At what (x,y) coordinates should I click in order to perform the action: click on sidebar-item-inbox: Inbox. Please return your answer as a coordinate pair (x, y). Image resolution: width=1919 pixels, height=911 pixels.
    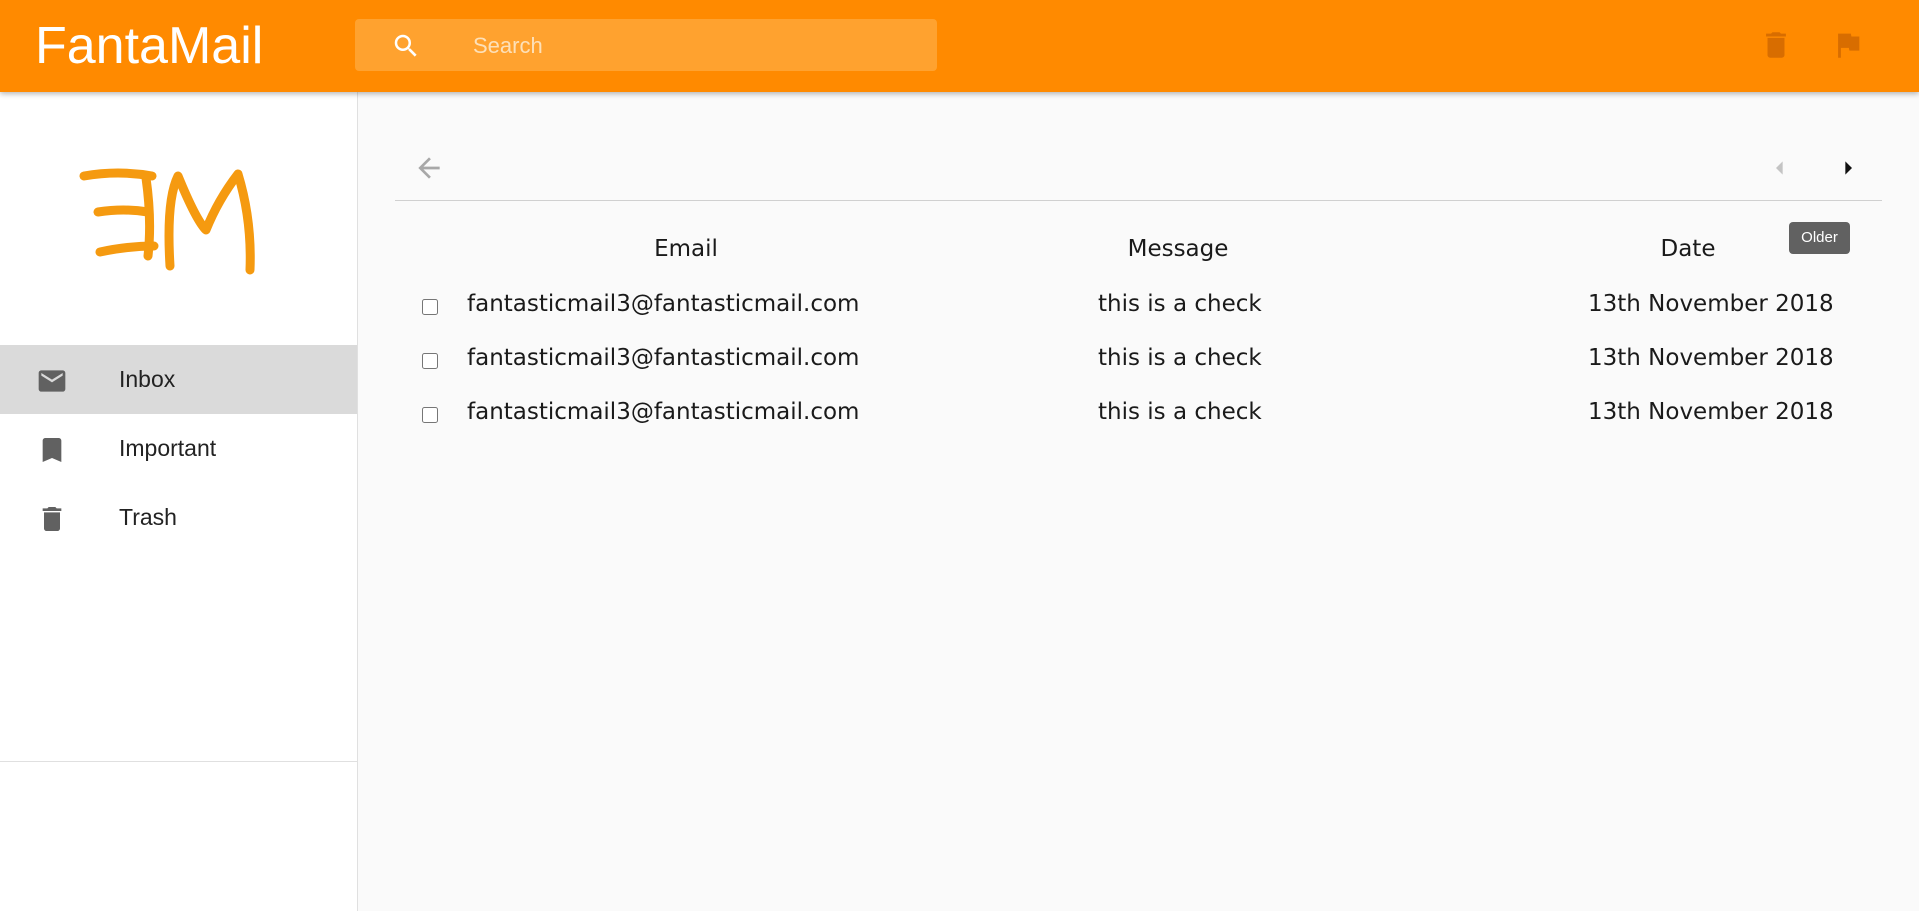
    Looking at the image, I should click on (178, 379).